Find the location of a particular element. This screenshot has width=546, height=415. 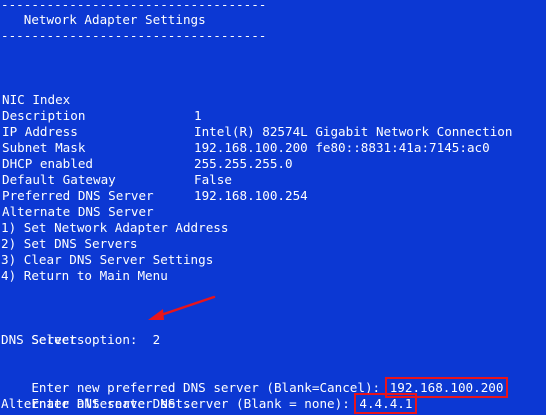

property-row: Preferred DNS Server is located at coordinates (271, 187).